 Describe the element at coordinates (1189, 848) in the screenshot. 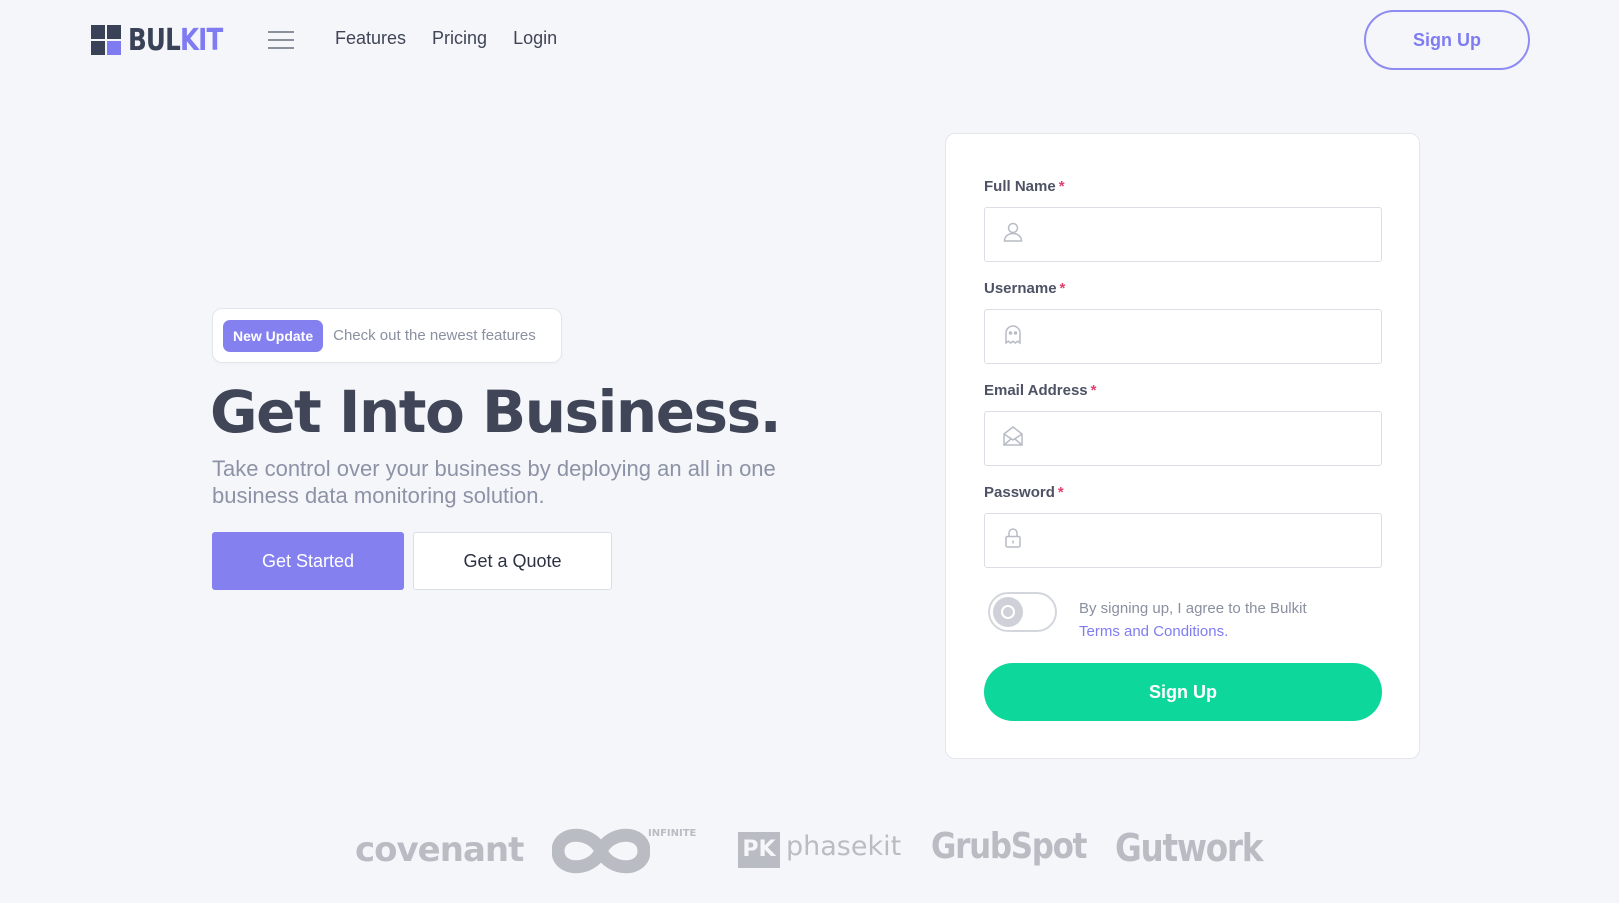

I see `gutwork-logo: Gutwork` at that location.